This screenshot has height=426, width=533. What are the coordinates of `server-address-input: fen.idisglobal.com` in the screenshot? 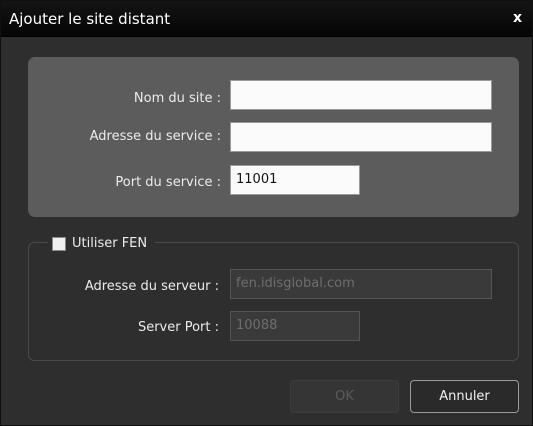 It's located at (361, 284).